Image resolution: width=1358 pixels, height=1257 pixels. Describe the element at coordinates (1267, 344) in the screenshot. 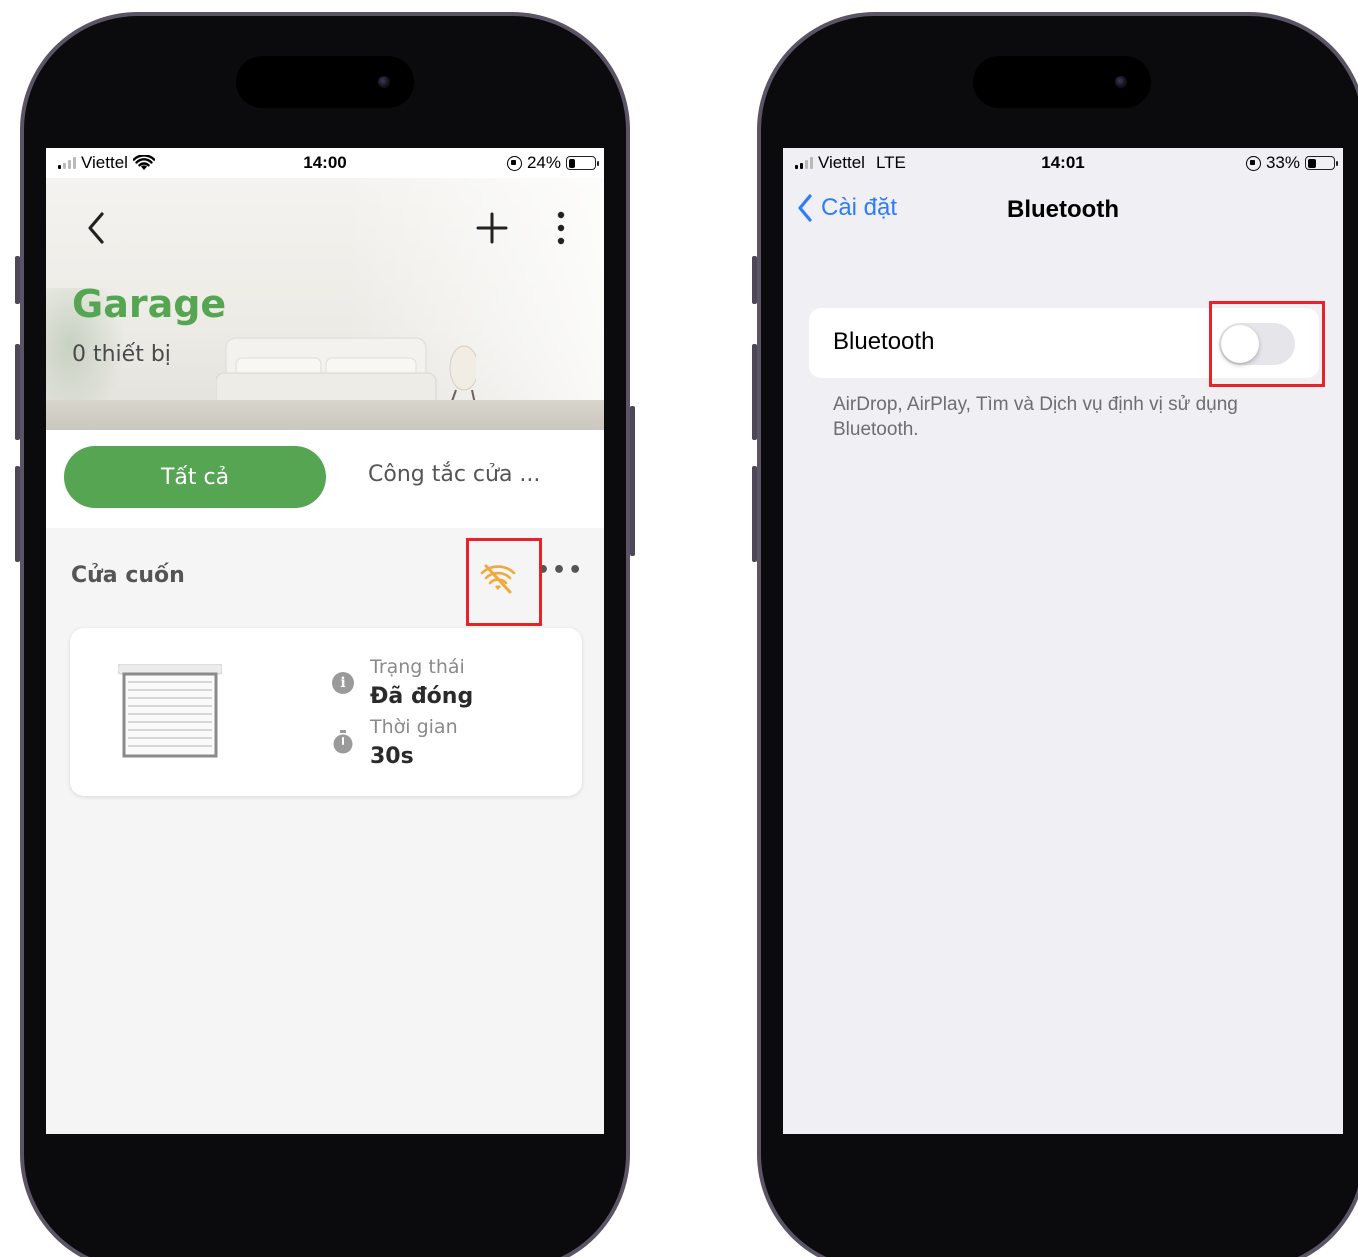

I see `highlight-box-bluetooth-toggle` at that location.